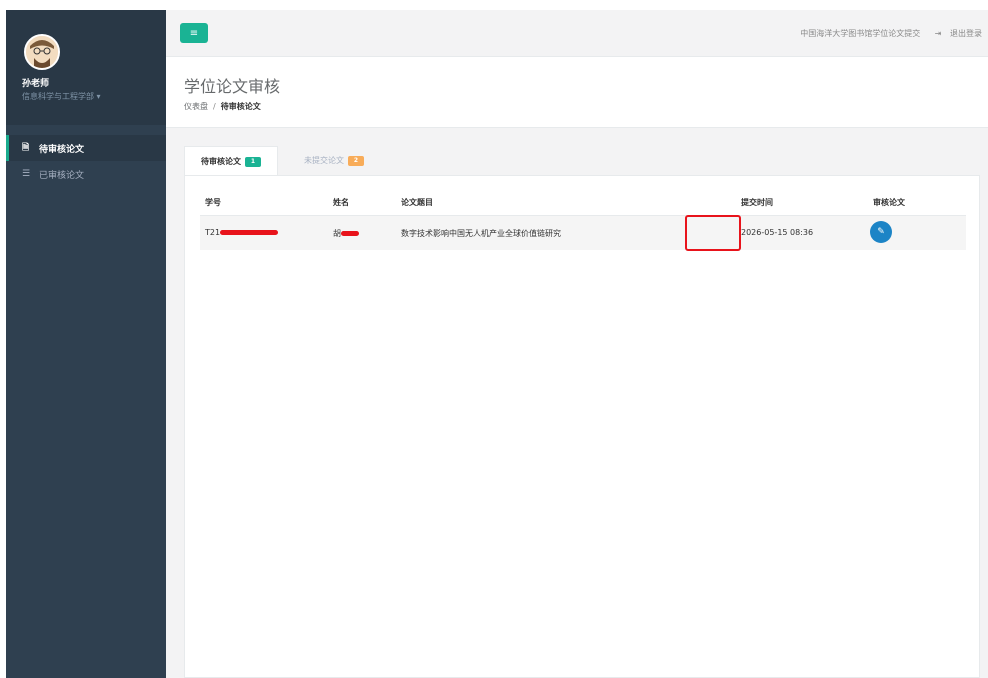  I want to click on cell-name: 胡, so click(346, 233).